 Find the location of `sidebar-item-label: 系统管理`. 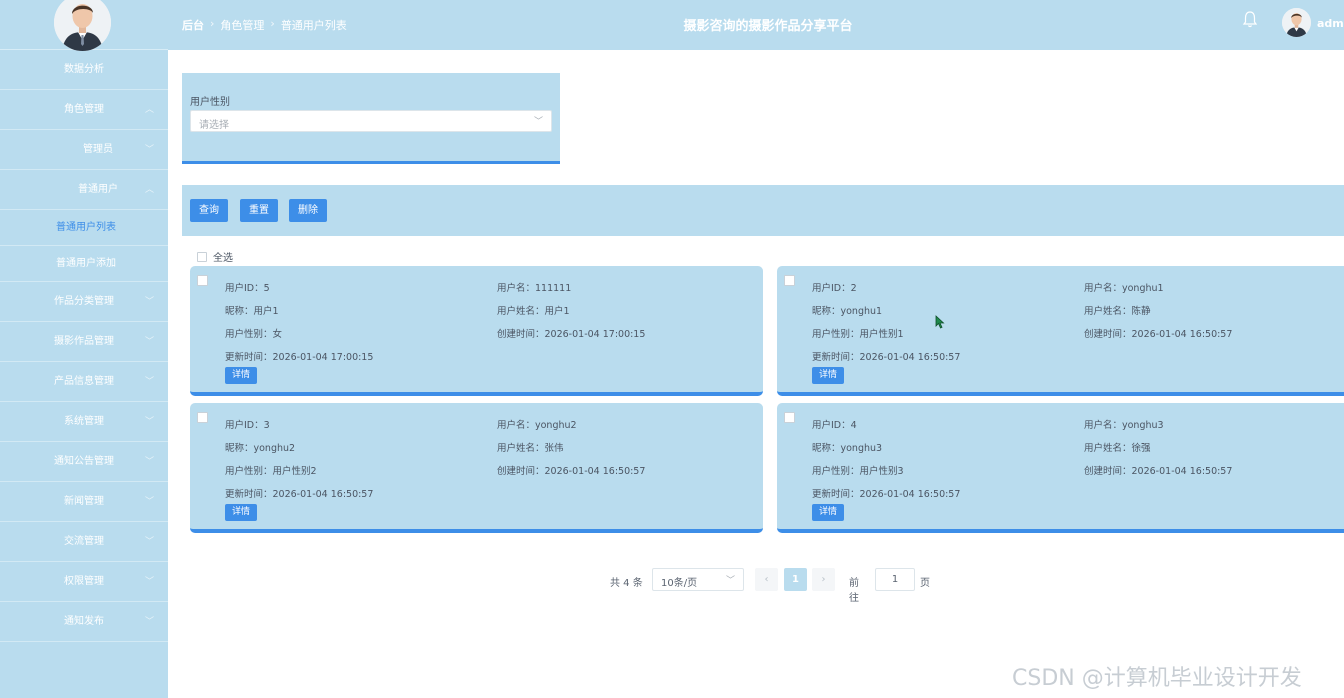

sidebar-item-label: 系统管理 is located at coordinates (84, 421).